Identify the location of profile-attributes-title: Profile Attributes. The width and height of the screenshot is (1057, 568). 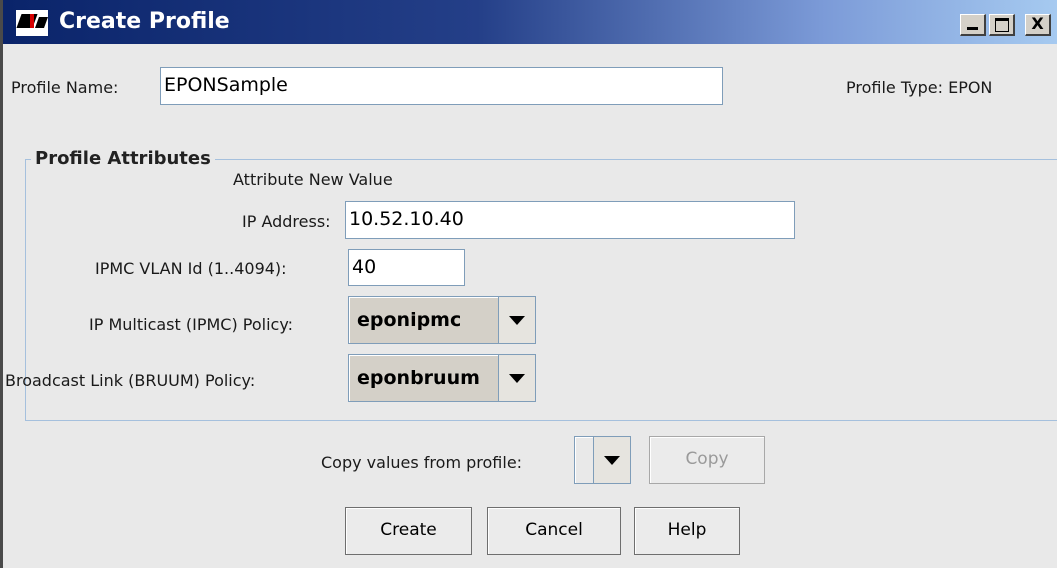
(123, 158).